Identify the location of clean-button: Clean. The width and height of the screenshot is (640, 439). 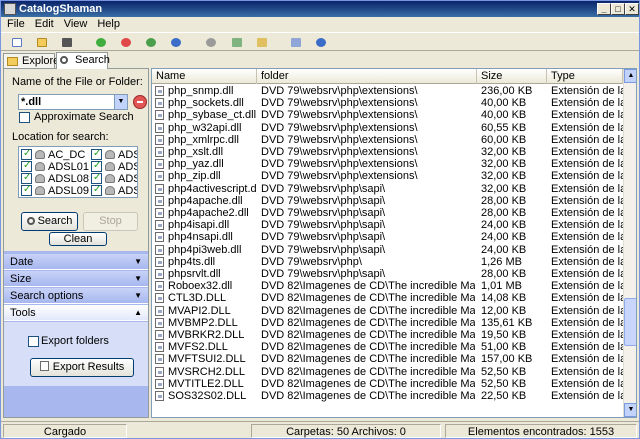
(78, 239).